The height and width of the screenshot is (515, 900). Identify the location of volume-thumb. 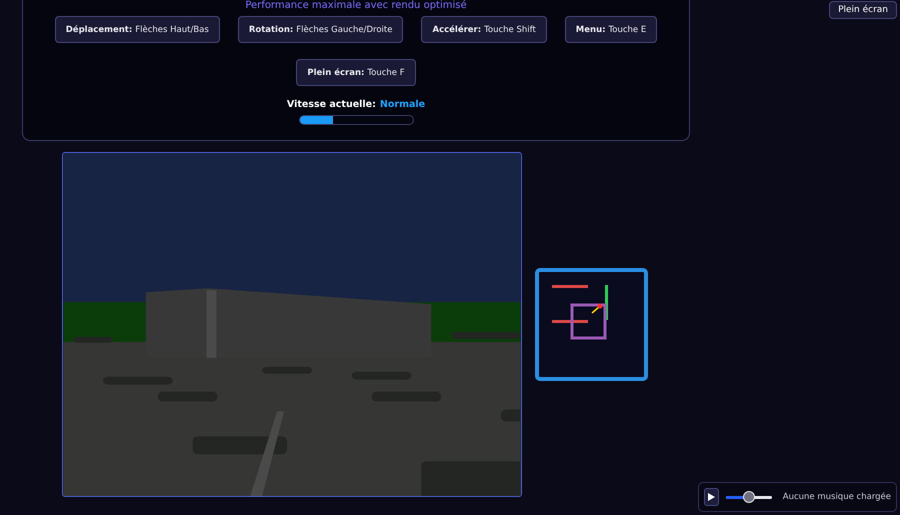
(748, 497).